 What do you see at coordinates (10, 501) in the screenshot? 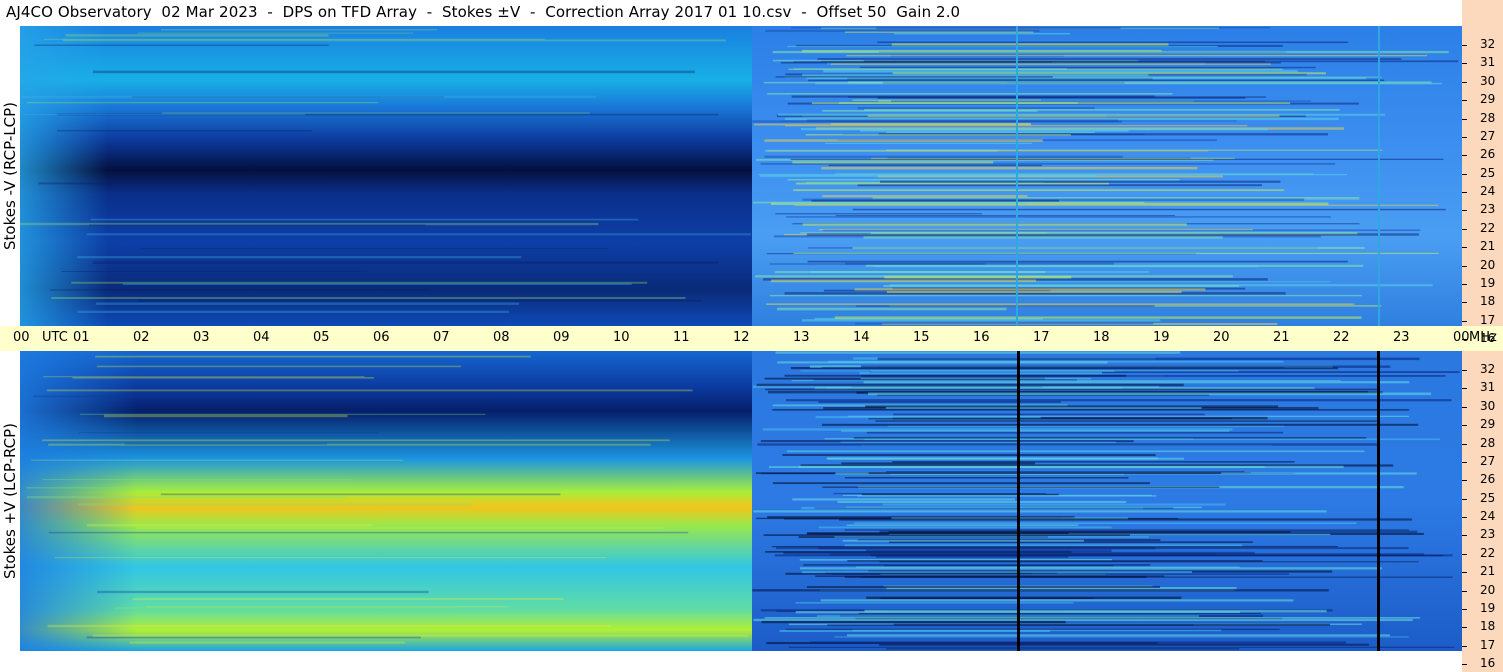
I see `bottom-panel-ylabel: Stokes +V (LCP-RCP)` at bounding box center [10, 501].